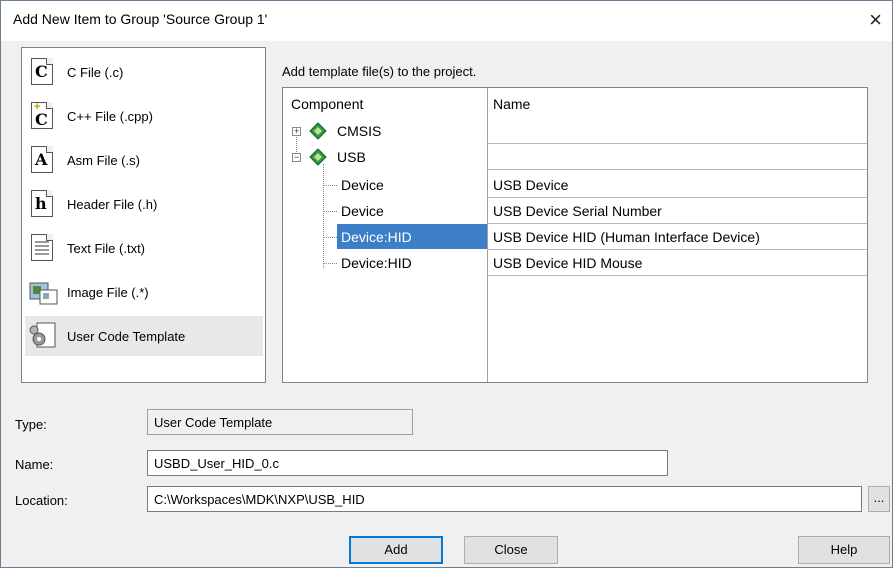 This screenshot has width=893, height=568. What do you see at coordinates (44, 72) in the screenshot?
I see `c-file-icon: C` at bounding box center [44, 72].